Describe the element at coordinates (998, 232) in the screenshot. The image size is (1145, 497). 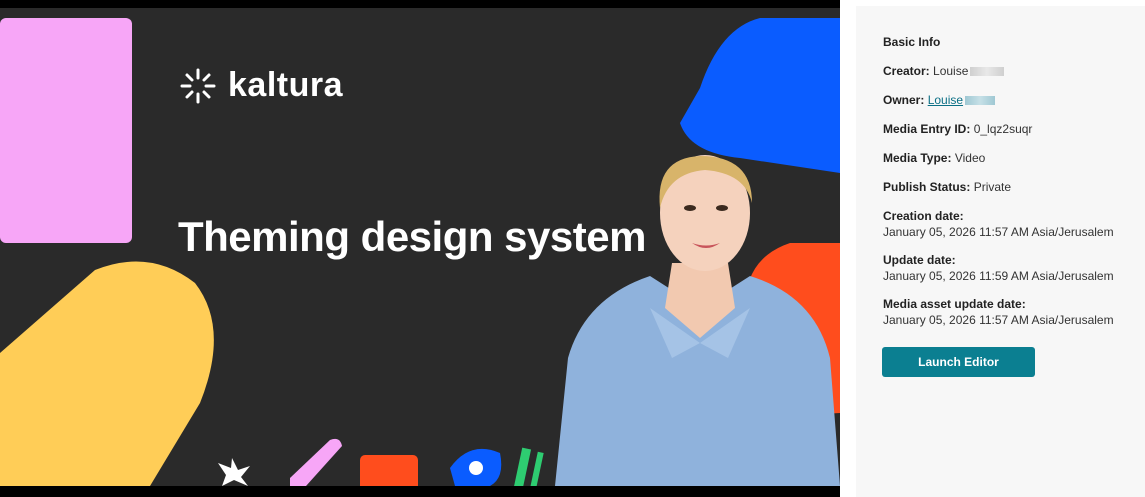
I see `creation-date-value: January 05, 2026 11:57 AM Asia/Jerusalem` at that location.